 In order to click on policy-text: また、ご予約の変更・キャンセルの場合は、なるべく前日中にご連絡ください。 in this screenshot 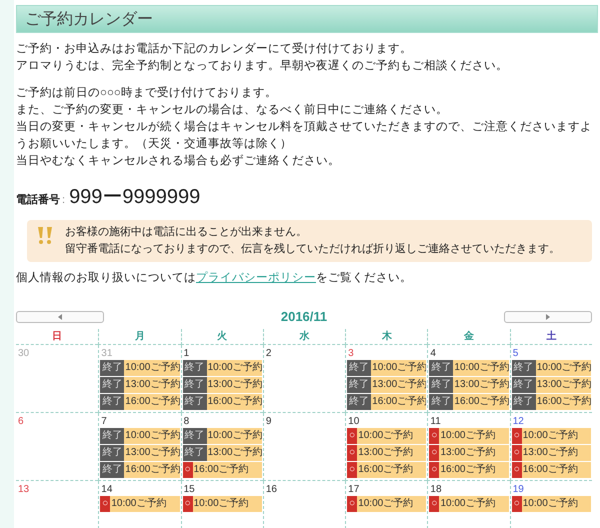, I will do `click(232, 110)`.